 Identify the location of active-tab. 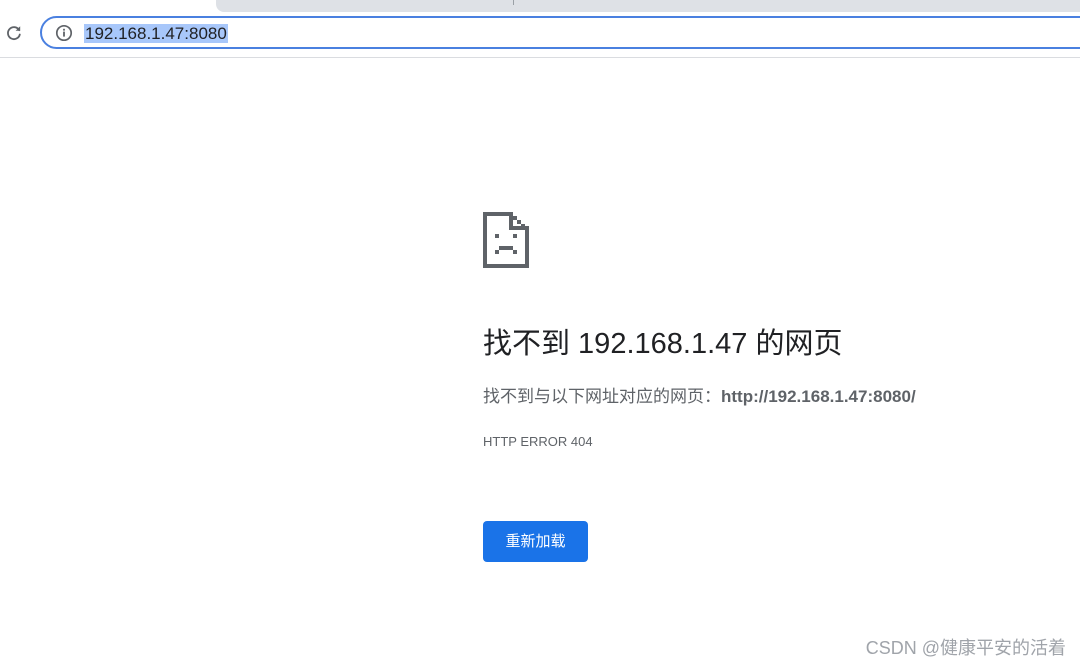
(648, 6).